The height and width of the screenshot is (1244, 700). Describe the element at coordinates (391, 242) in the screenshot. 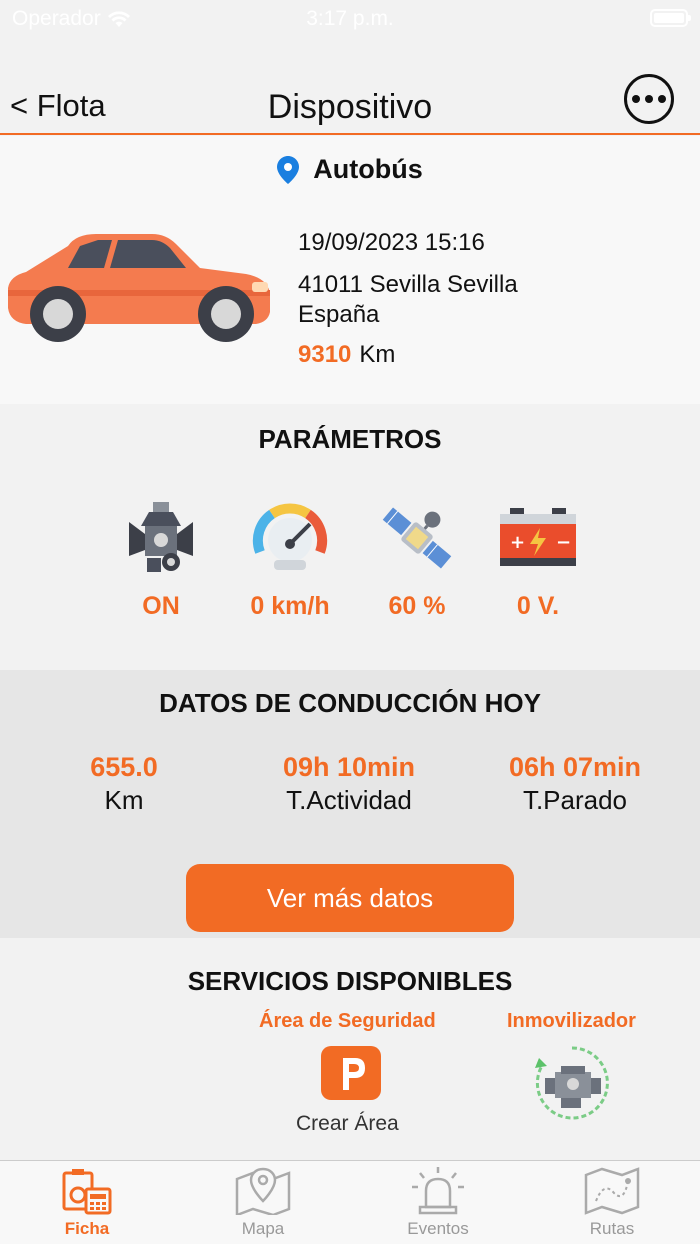

I see `last-update-datetime: 19/09/2023 15:16` at that location.